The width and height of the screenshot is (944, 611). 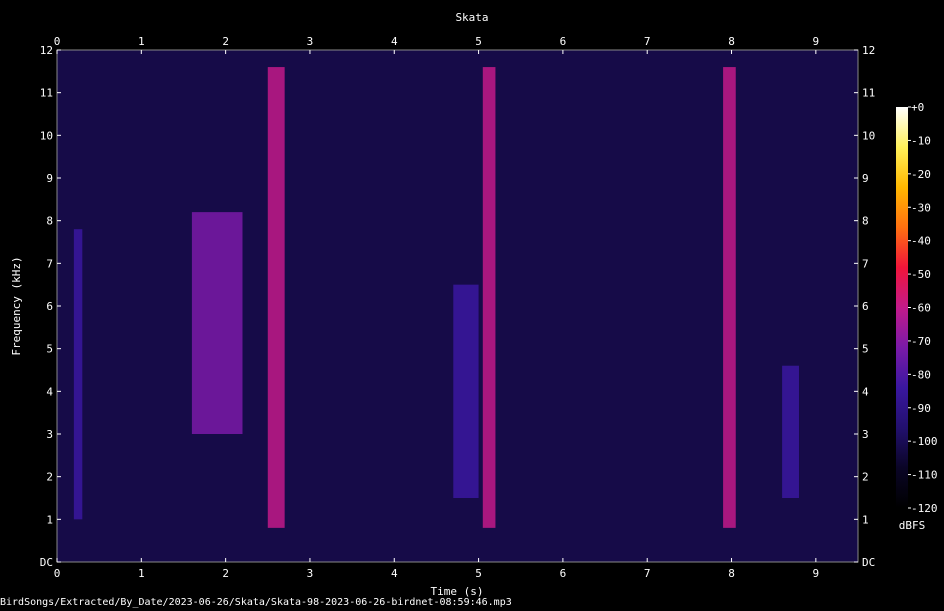 I want to click on y-tick-label-right: 12, so click(x=868, y=50).